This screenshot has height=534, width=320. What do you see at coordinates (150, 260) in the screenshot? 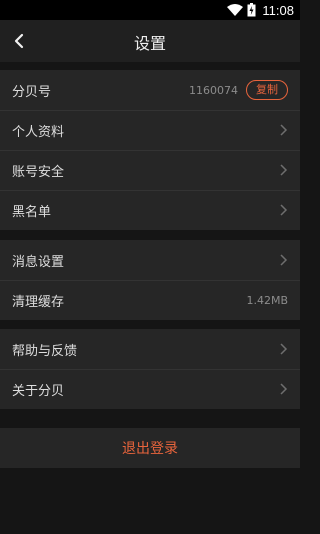
I see `message-settings-row: 消息设置` at bounding box center [150, 260].